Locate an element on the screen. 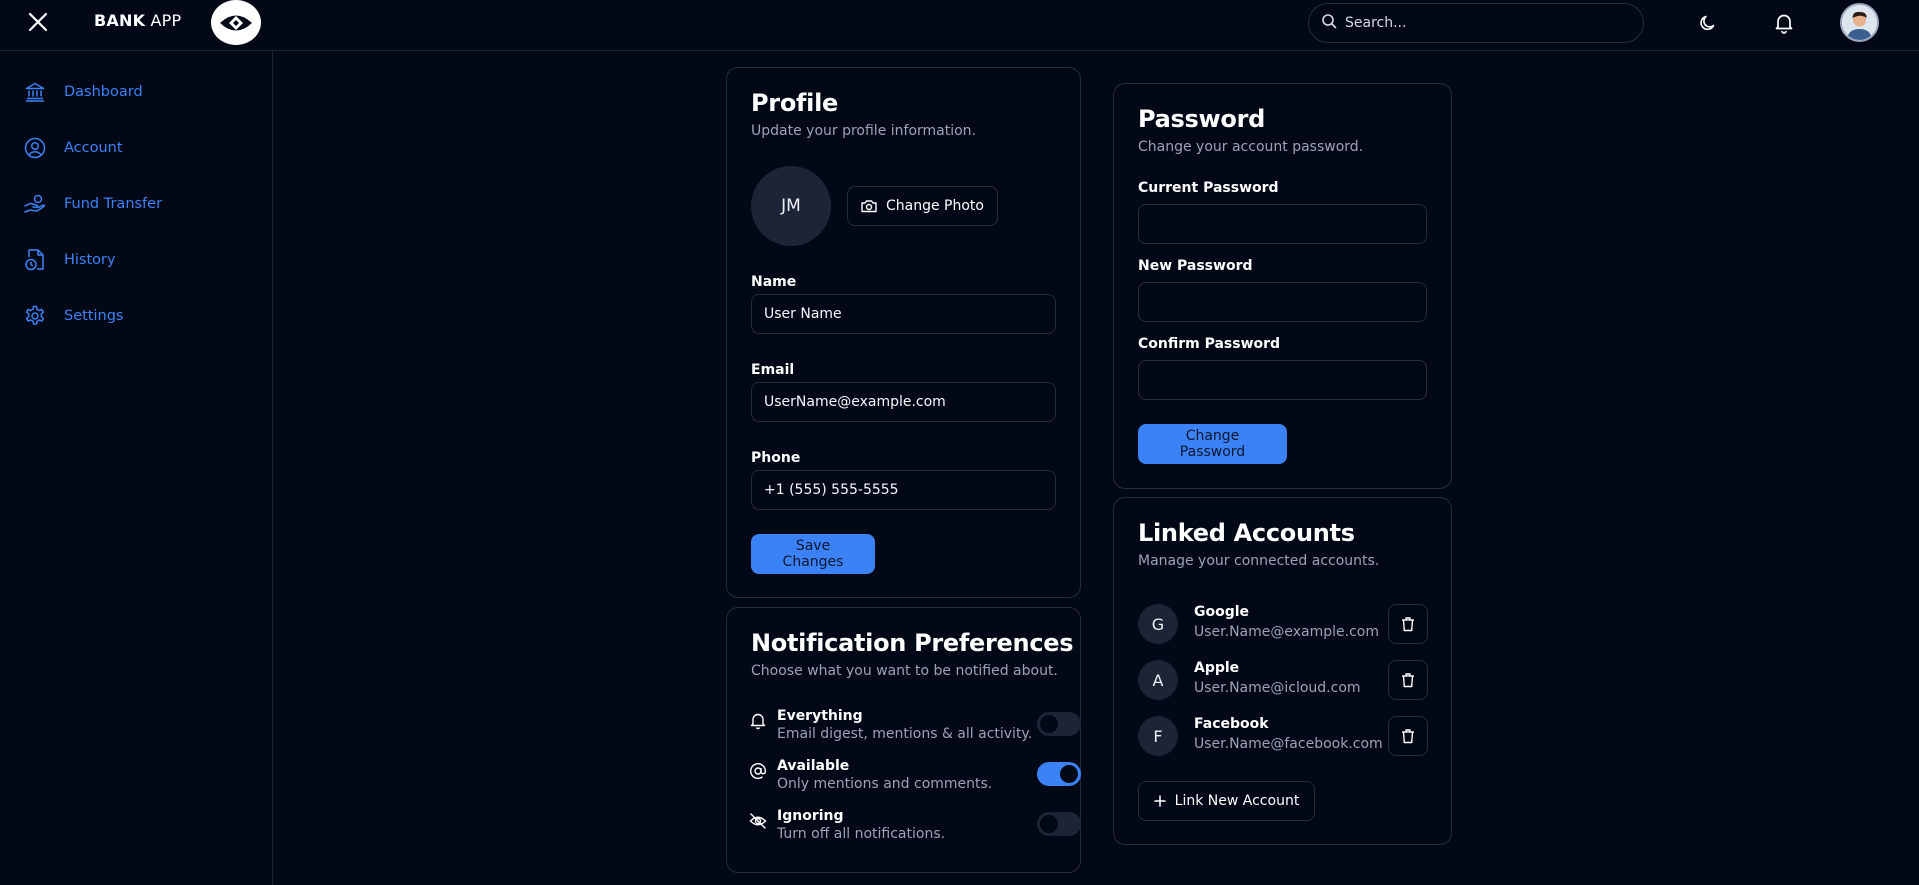  brand-name: BANK APP is located at coordinates (137, 20).